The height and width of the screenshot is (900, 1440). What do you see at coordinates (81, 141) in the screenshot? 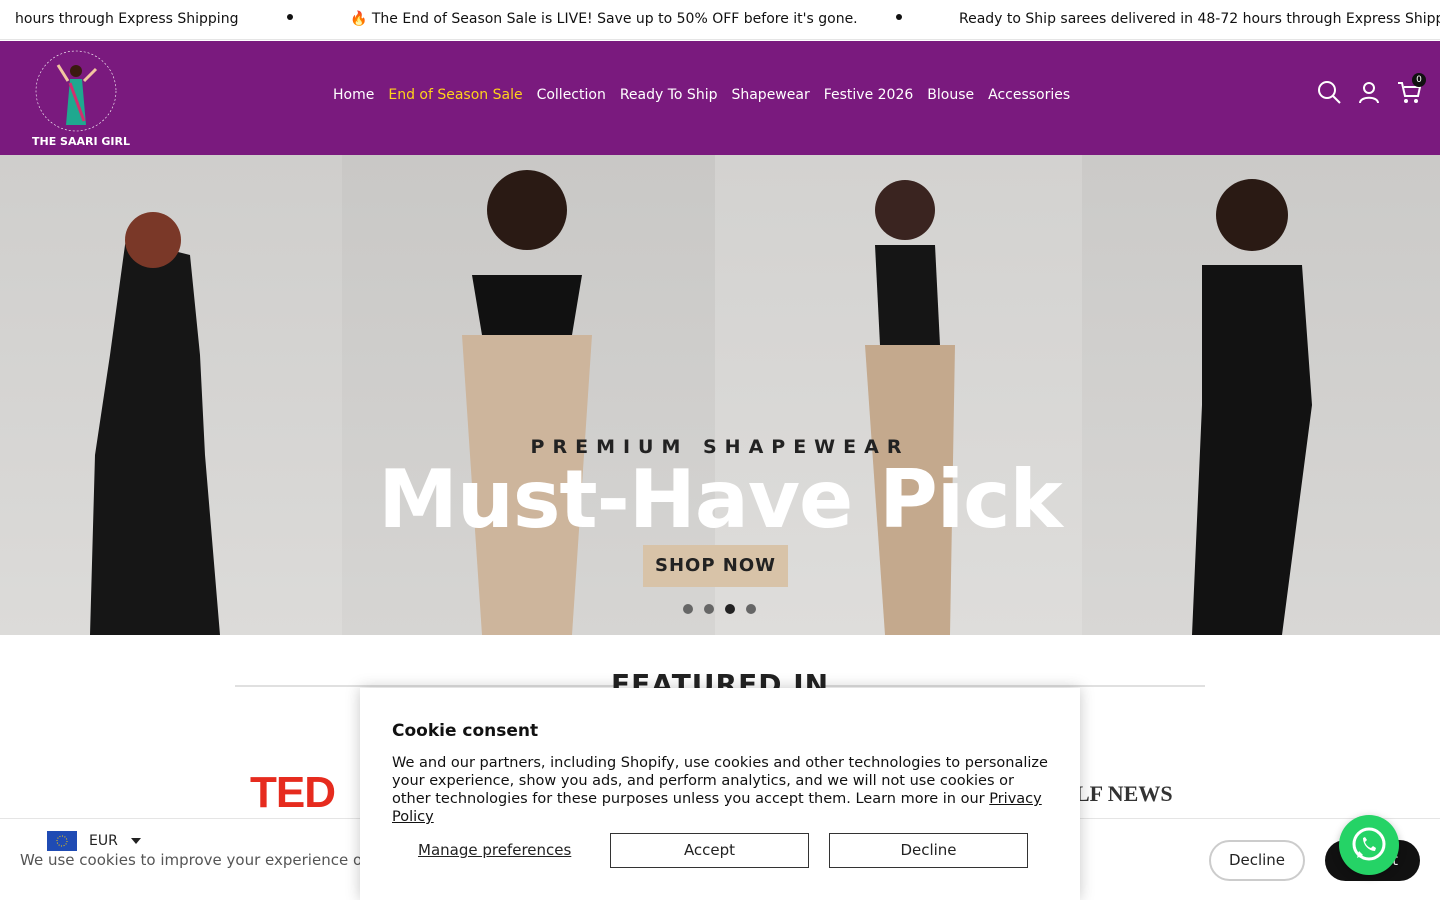
I see `logo-text: THE SAARI GIRL` at bounding box center [81, 141].